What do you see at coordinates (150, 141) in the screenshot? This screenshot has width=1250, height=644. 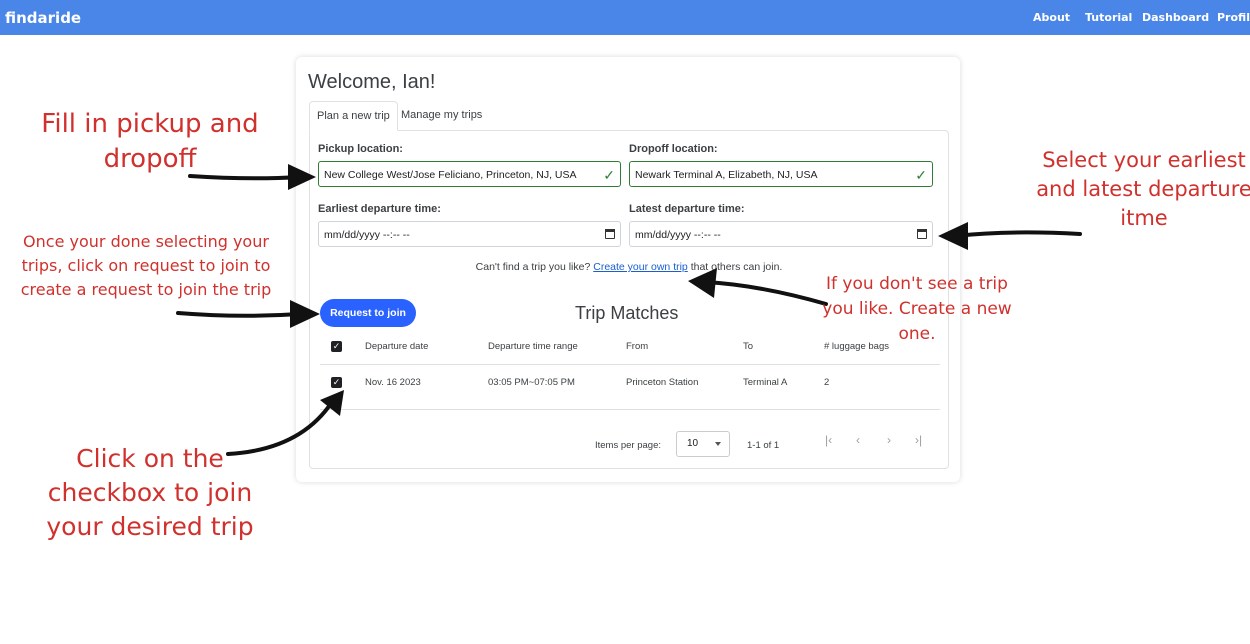 I see `annotation-pickup: Fill in pickup and dropoff` at bounding box center [150, 141].